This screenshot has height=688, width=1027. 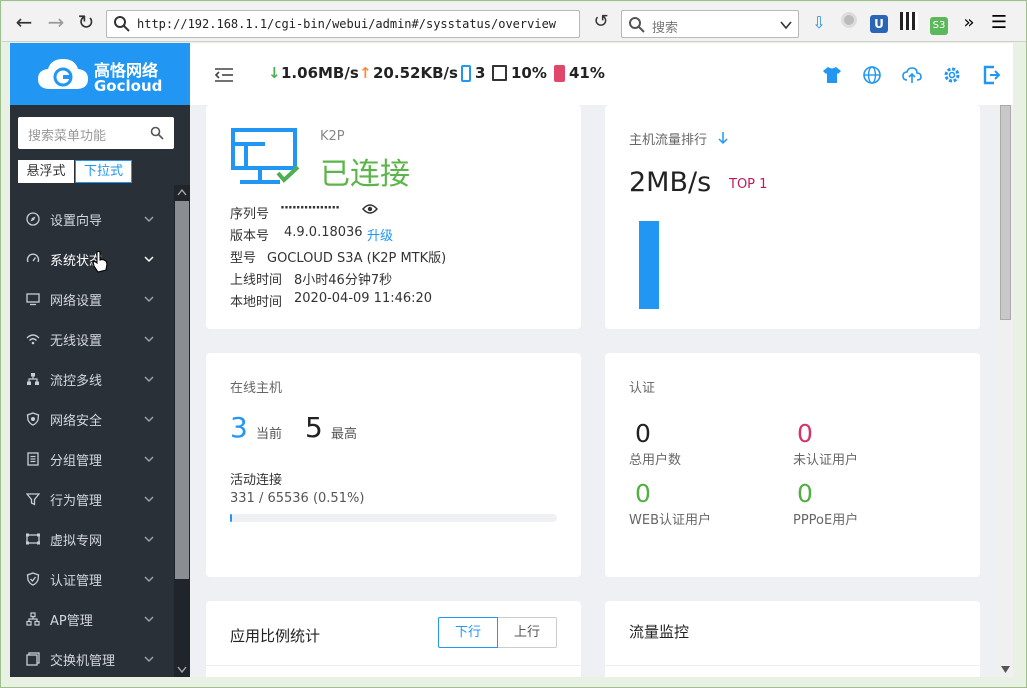 What do you see at coordinates (370, 209) in the screenshot?
I see `eye-icon` at bounding box center [370, 209].